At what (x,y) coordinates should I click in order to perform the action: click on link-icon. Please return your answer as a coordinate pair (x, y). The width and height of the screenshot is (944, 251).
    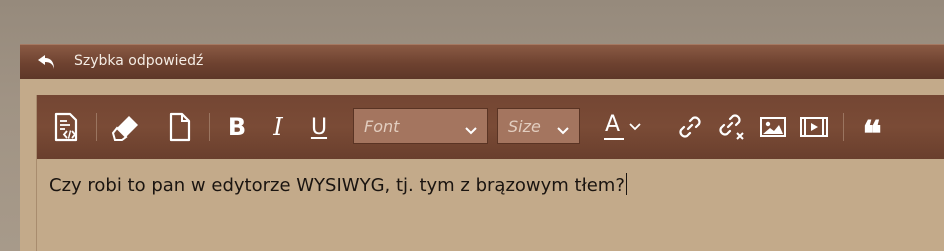
    Looking at the image, I should click on (690, 127).